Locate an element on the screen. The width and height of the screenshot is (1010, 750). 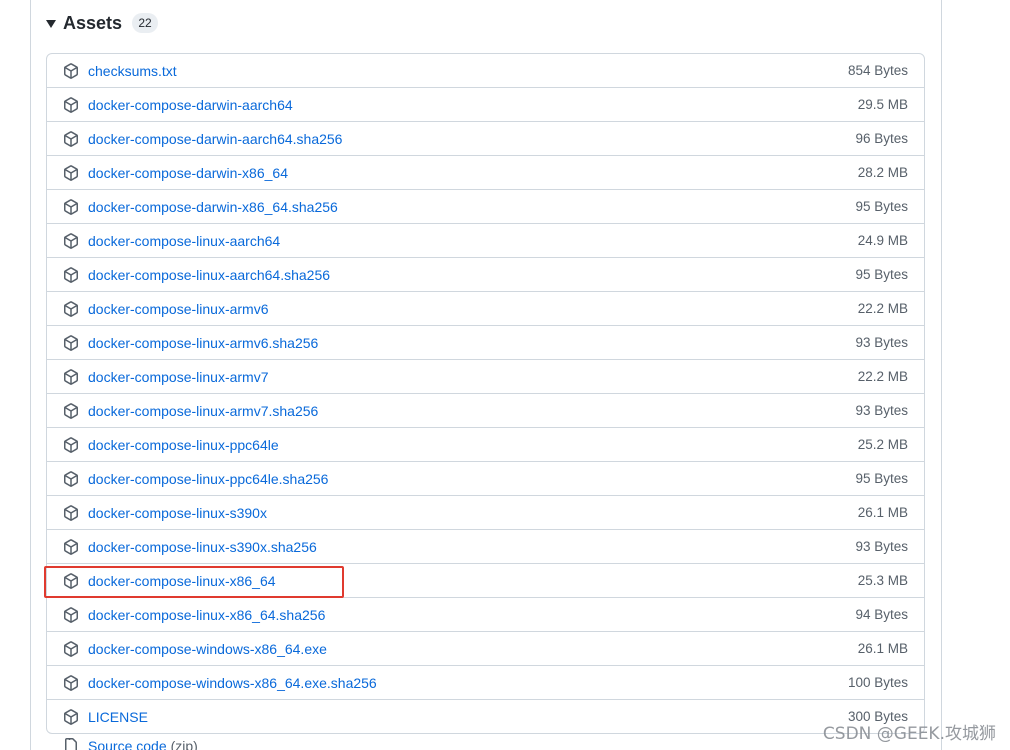
source-code-row: Source code (zip) is located at coordinates (130, 744).